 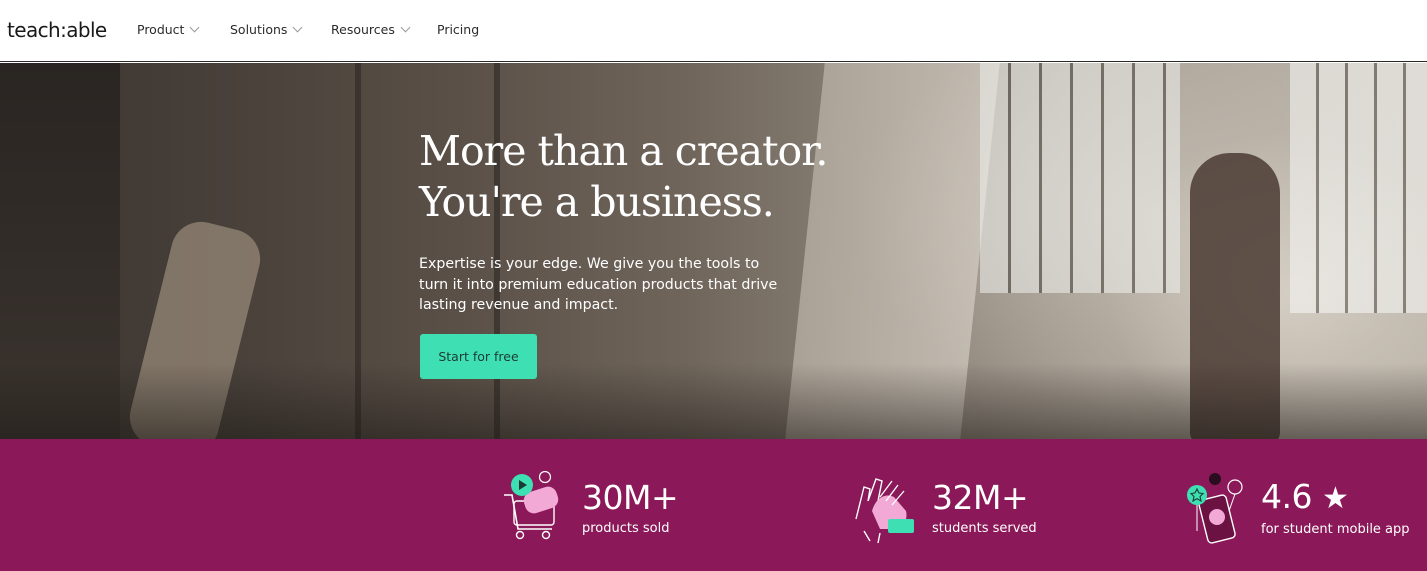 What do you see at coordinates (1215, 508) in the screenshot?
I see `mobile-app-rating-icon` at bounding box center [1215, 508].